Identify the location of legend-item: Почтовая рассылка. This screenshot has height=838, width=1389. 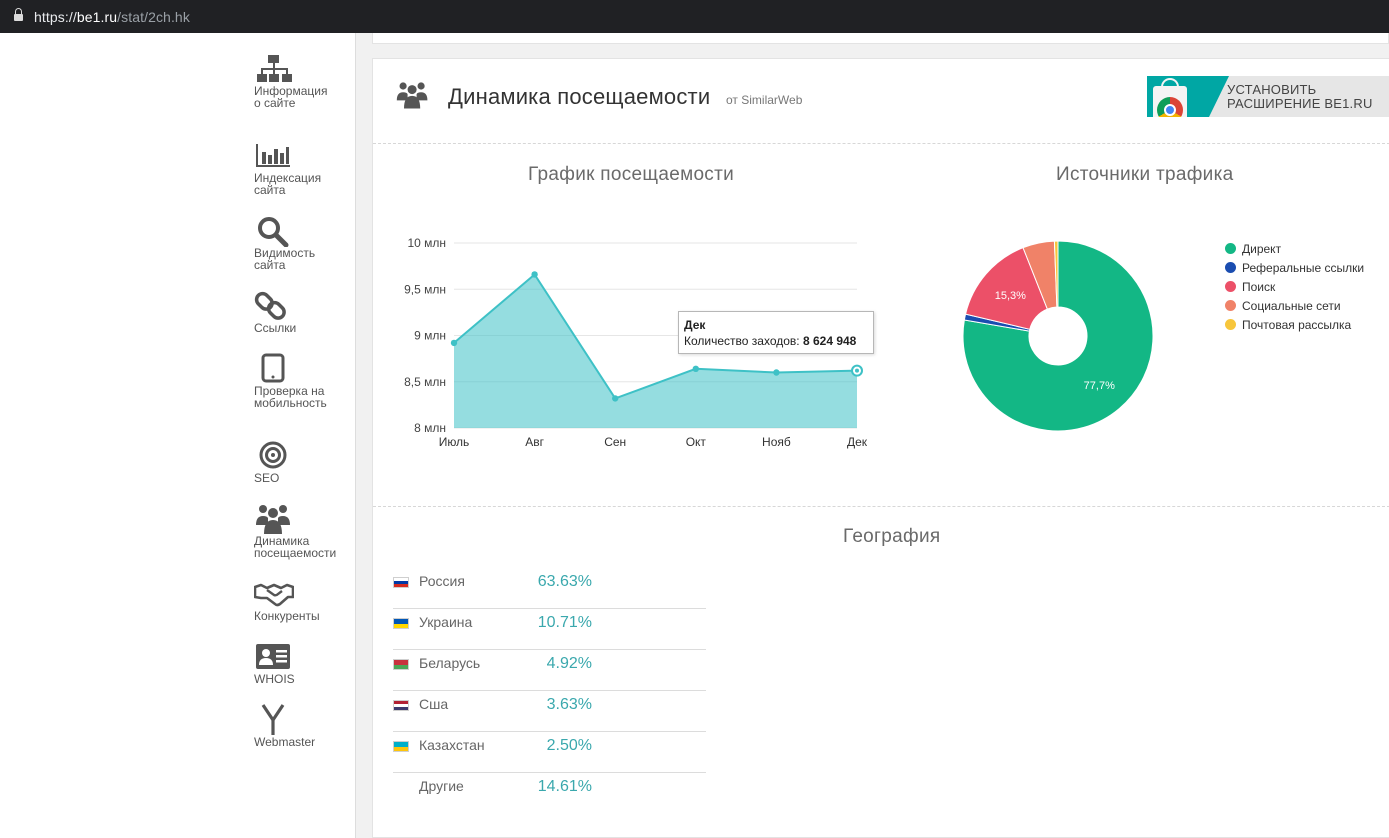
(1294, 324).